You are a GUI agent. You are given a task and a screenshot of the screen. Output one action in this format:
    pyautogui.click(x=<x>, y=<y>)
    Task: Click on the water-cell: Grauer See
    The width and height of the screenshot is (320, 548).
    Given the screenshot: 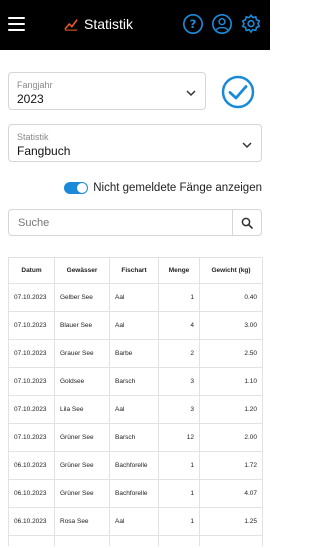 What is the action you would take?
    pyautogui.click(x=82, y=353)
    